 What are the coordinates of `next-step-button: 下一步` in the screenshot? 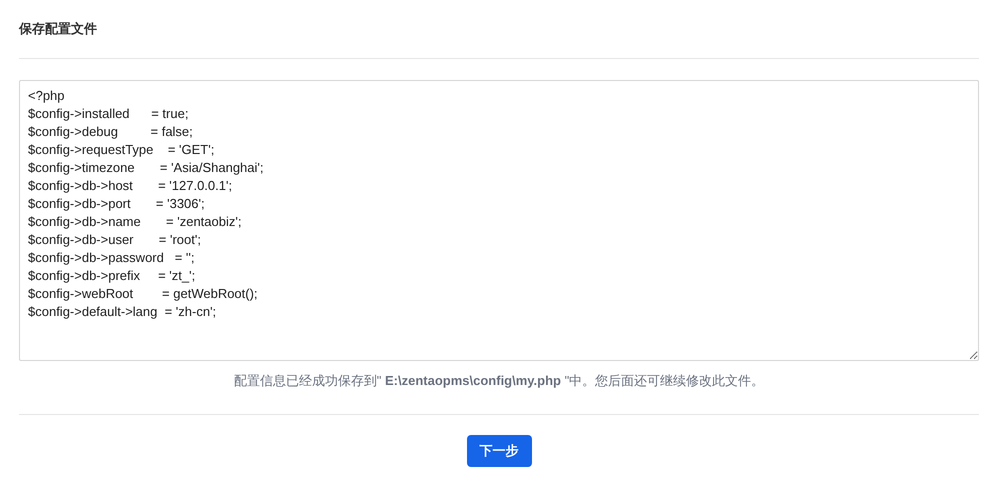 It's located at (499, 451).